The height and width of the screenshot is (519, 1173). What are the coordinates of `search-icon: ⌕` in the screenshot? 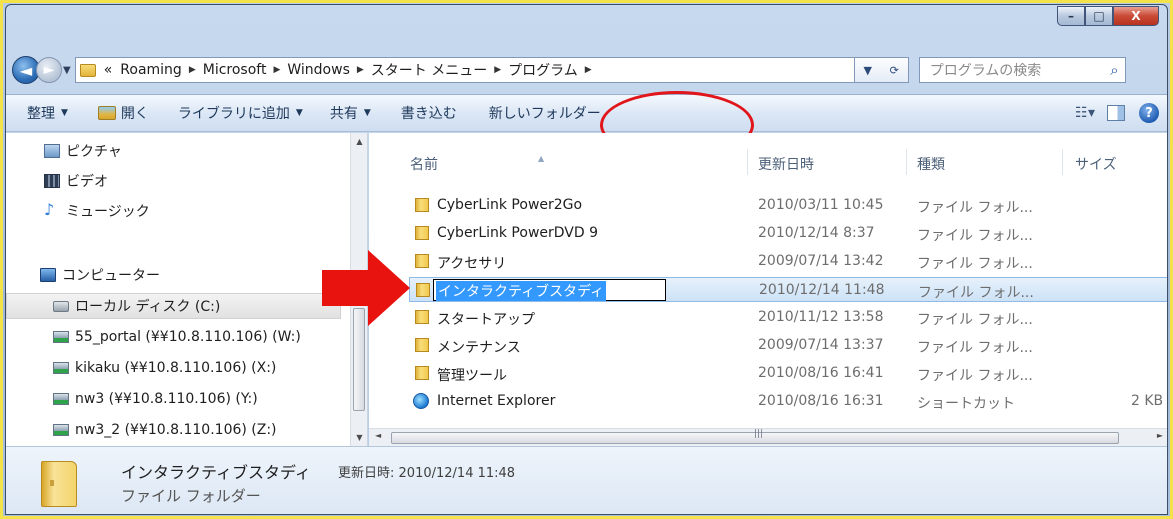 It's located at (1114, 70).